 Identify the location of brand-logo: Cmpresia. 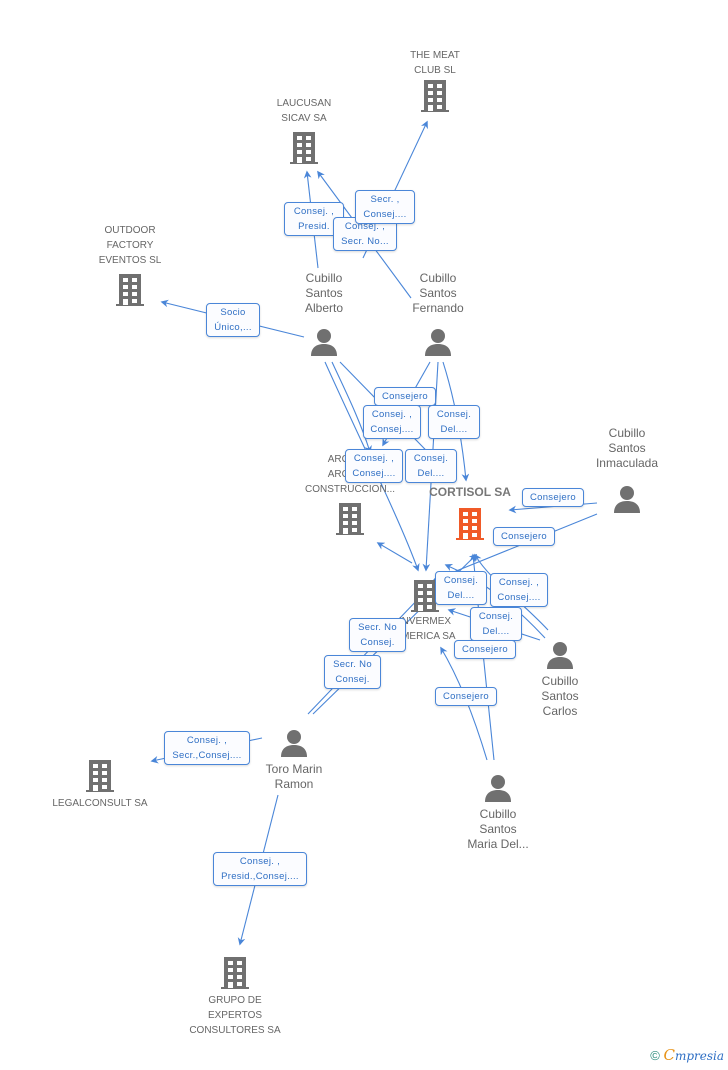
(693, 1055).